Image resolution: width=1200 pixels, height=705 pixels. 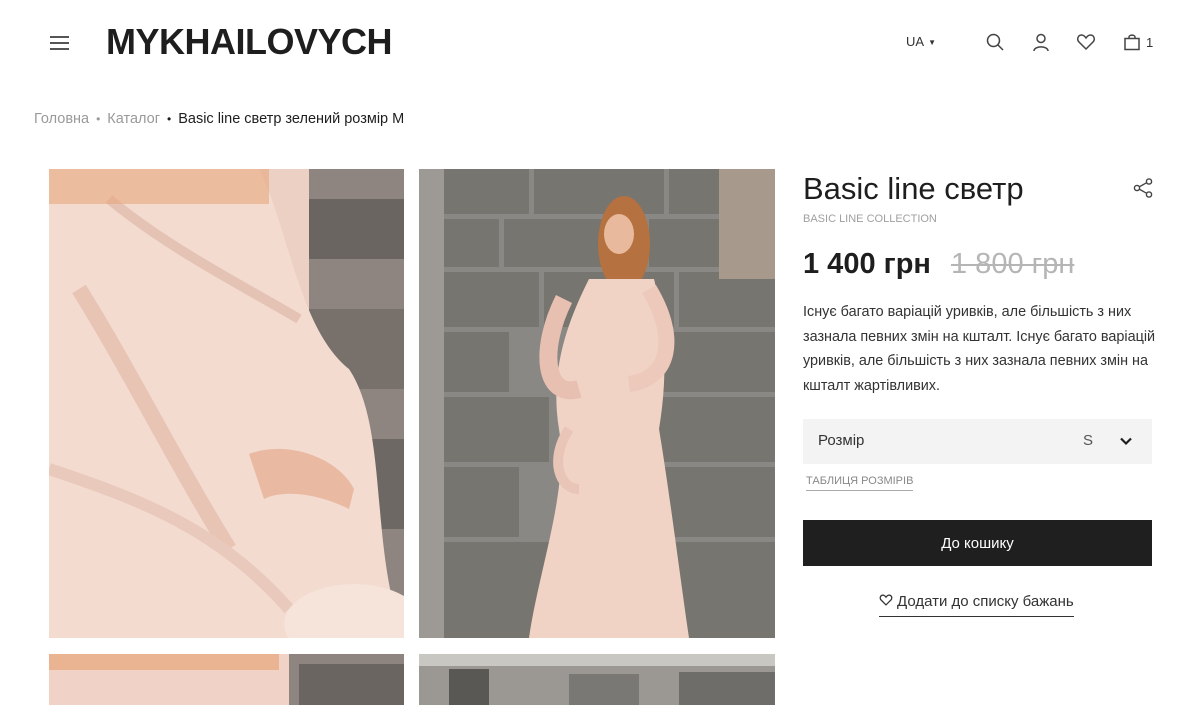 I want to click on language-selector: UA ▼, so click(x=921, y=42).